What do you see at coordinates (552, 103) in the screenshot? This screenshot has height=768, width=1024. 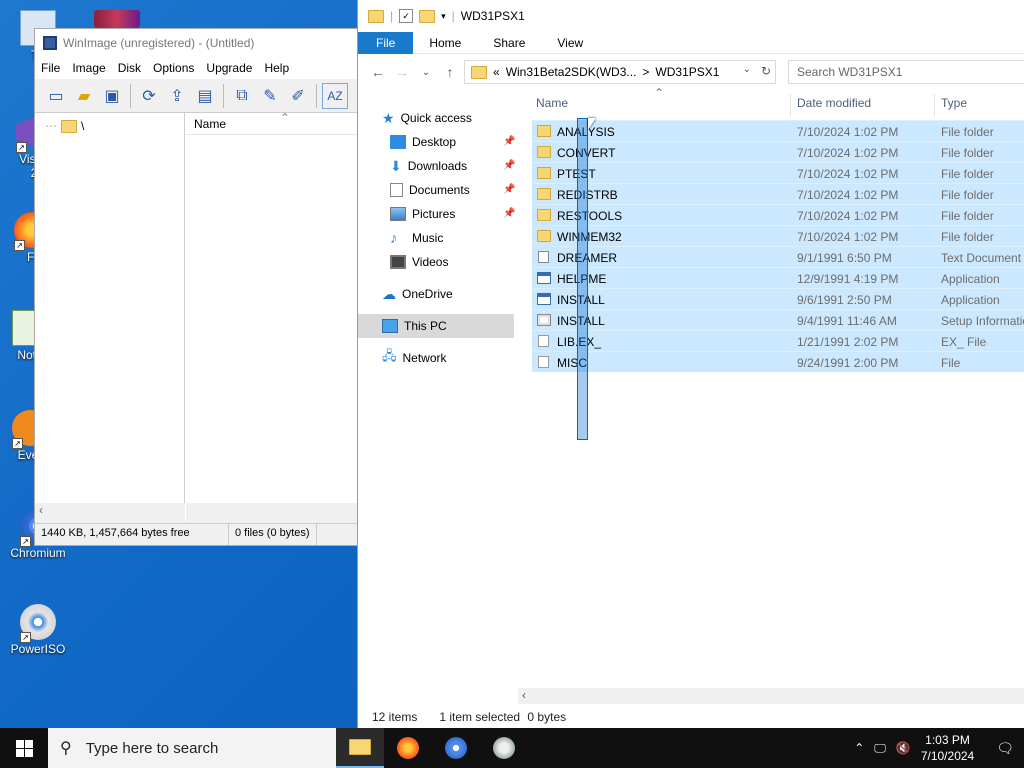 I see `column-name: Name` at bounding box center [552, 103].